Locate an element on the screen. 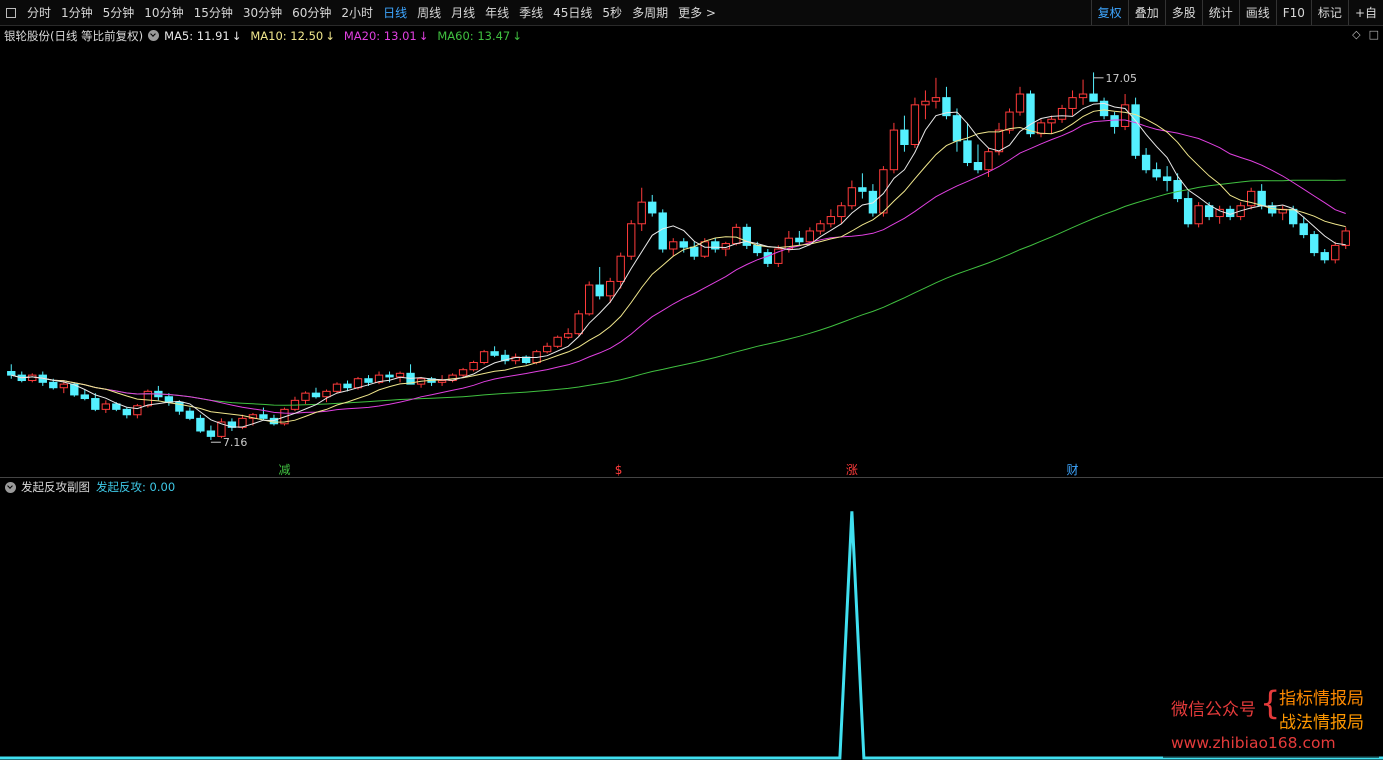 Image resolution: width=1383 pixels, height=760 pixels. right-tools: 复权 叠加 多股 统计 画线 F10 标记 +自 is located at coordinates (1236, 12).